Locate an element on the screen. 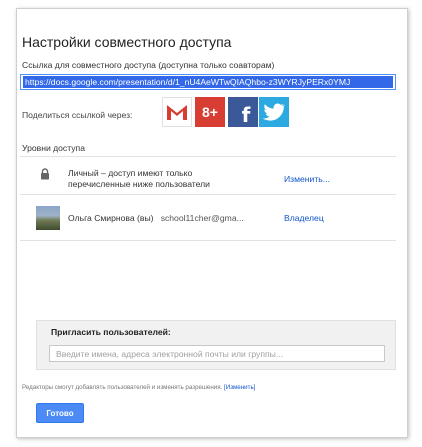  lock-icon is located at coordinates (45, 174).